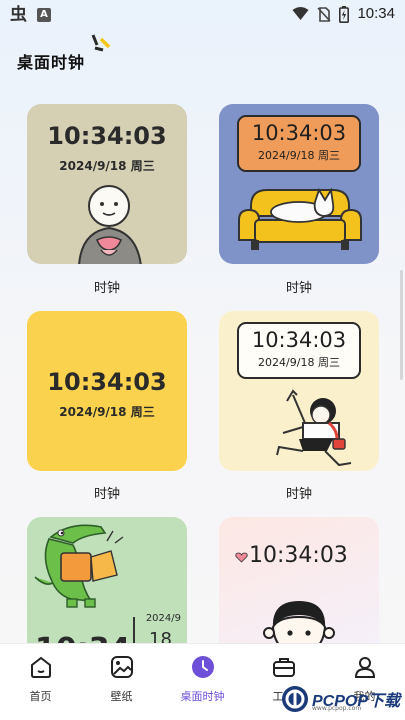 Image resolution: width=405 pixels, height=720 pixels. Describe the element at coordinates (121, 696) in the screenshot. I see `tab-label: 壁纸` at that location.